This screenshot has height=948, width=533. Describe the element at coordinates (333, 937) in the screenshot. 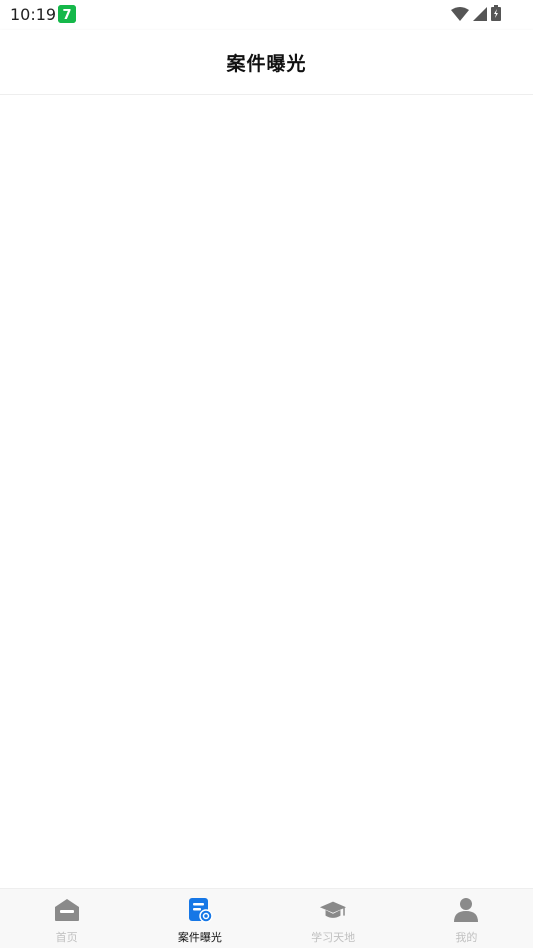

I see `tab-study-label: 学习天地` at that location.